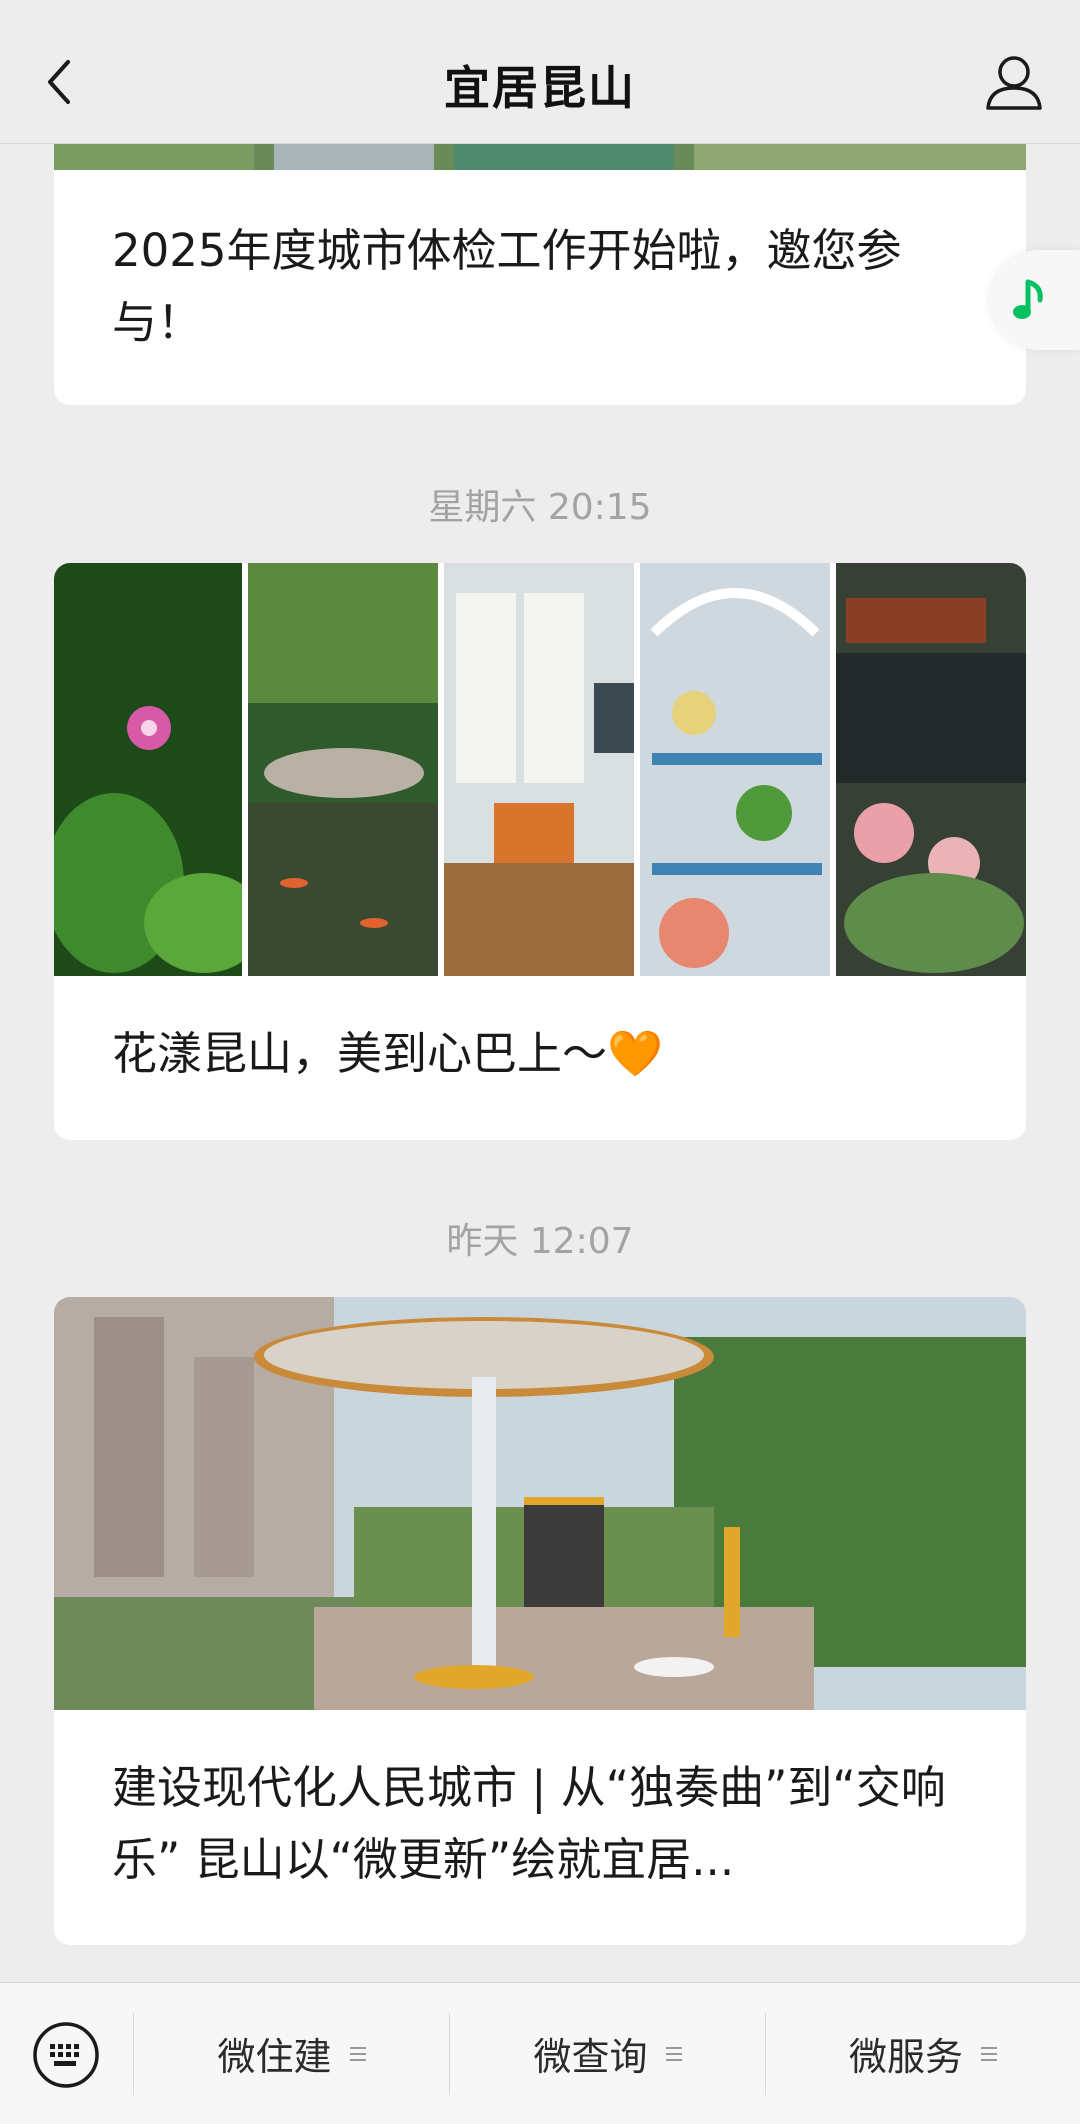 Image resolution: width=1080 pixels, height=2124 pixels. I want to click on menu-item-label: 微服务, so click(905, 2057).